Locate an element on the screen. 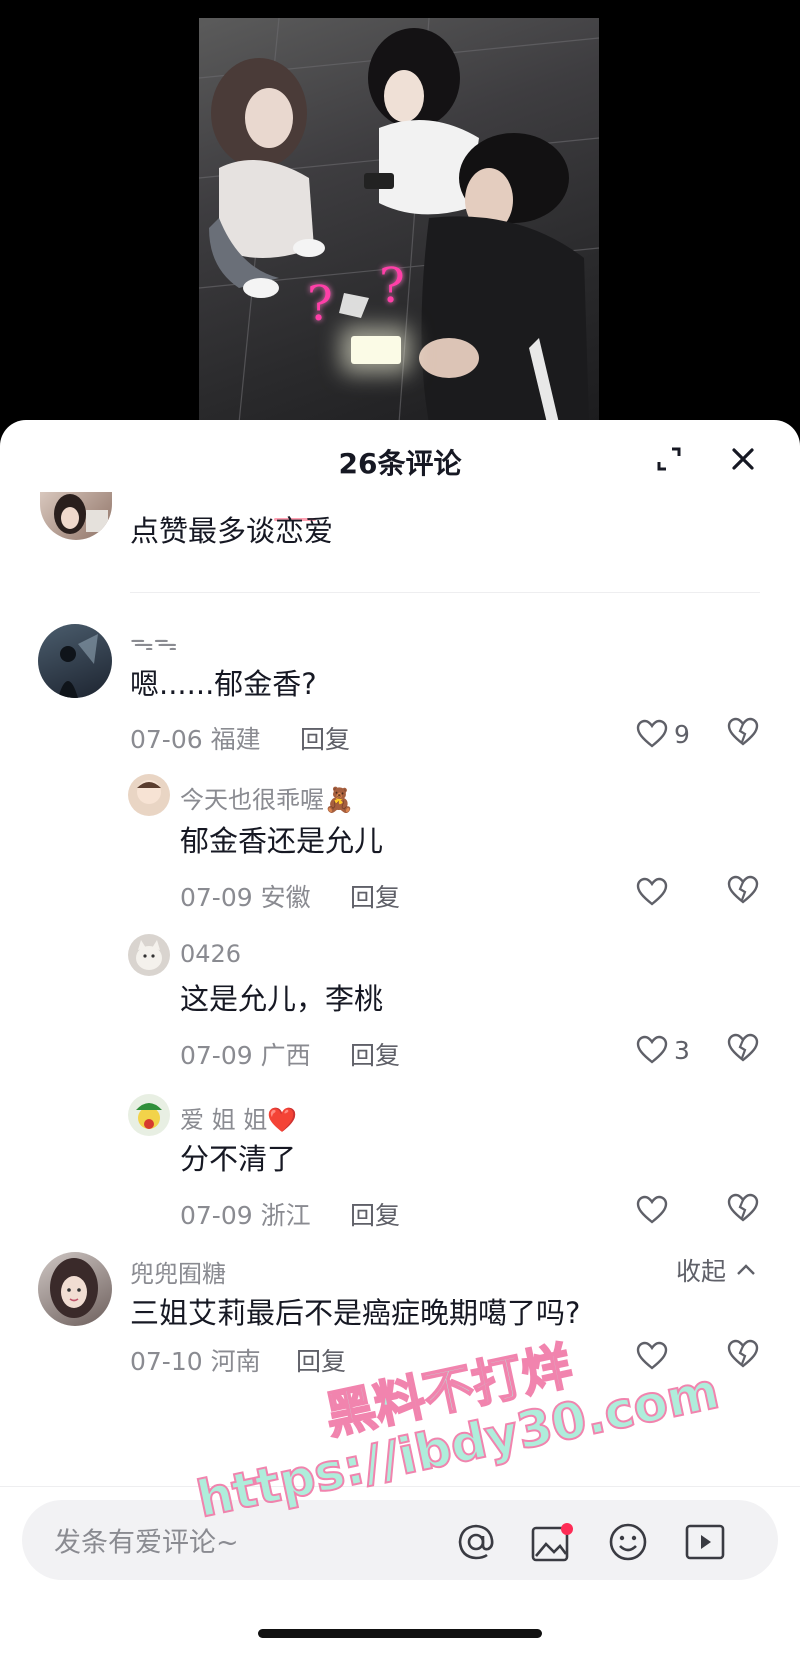 Image resolution: width=800 pixels, height=1654 pixels. video-icon is located at coordinates (705, 1542).